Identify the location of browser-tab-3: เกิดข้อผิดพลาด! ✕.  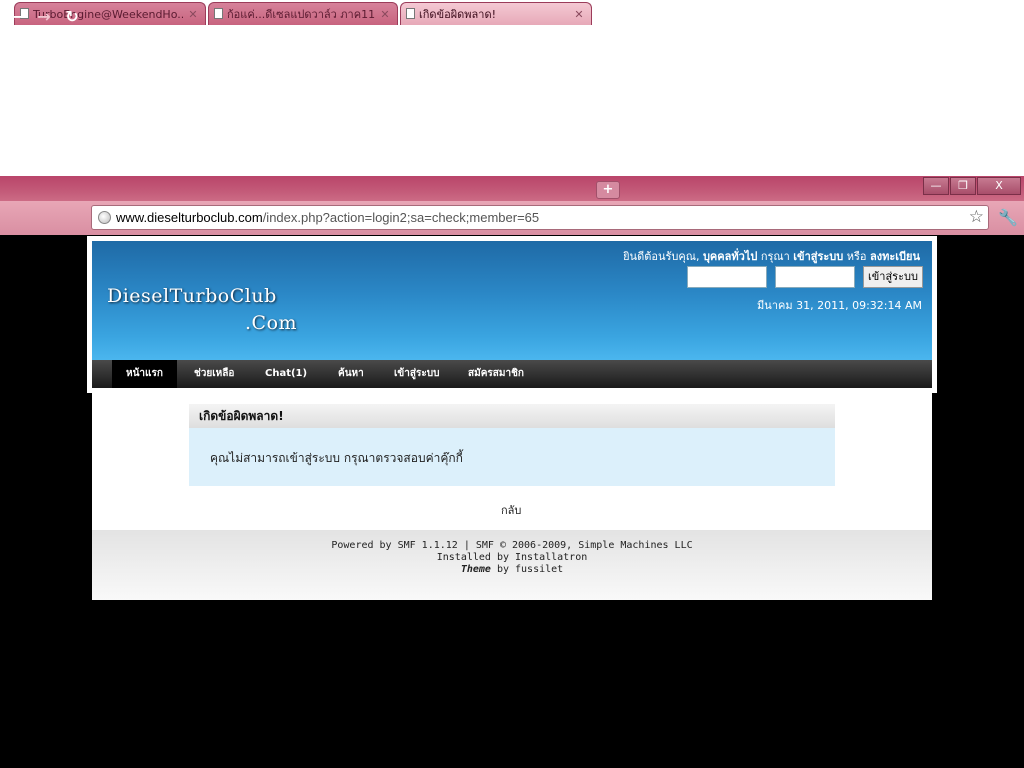
(496, 13).